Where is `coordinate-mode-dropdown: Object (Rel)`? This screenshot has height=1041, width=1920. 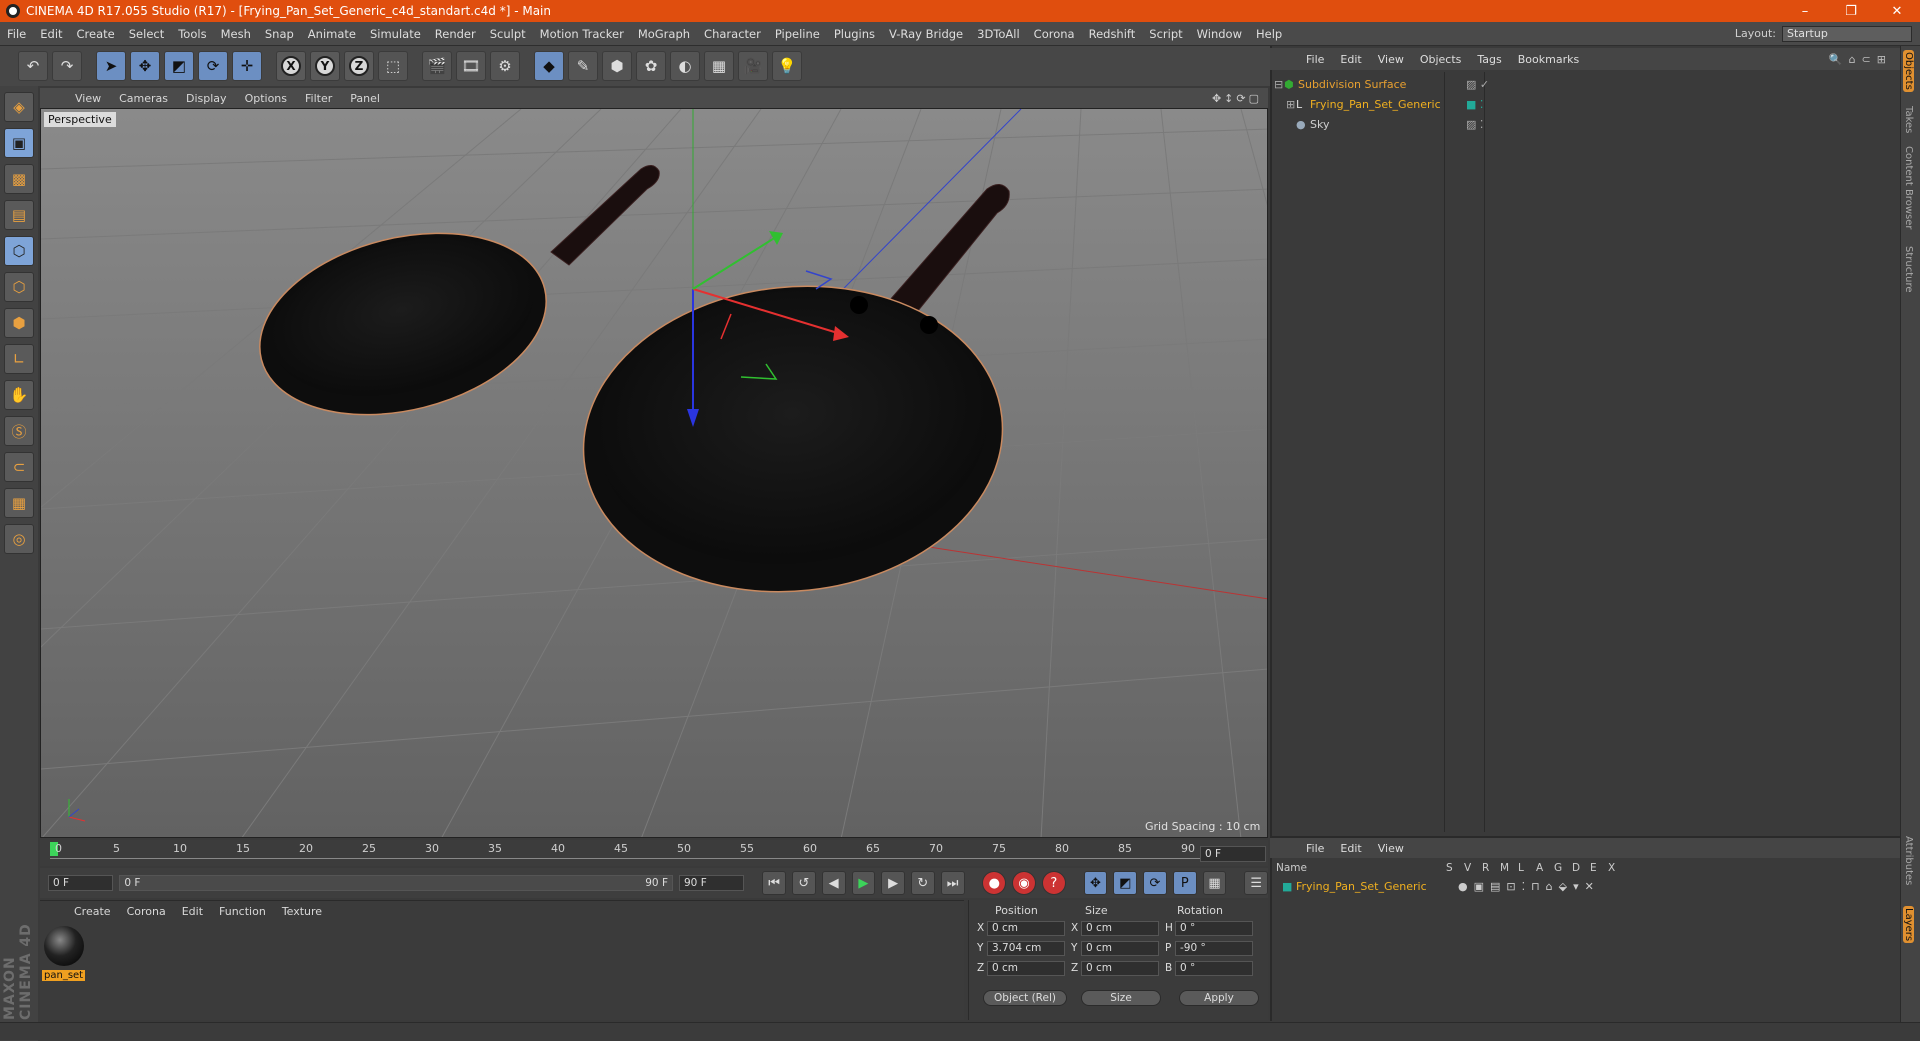
coordinate-mode-dropdown: Object (Rel) is located at coordinates (1025, 998).